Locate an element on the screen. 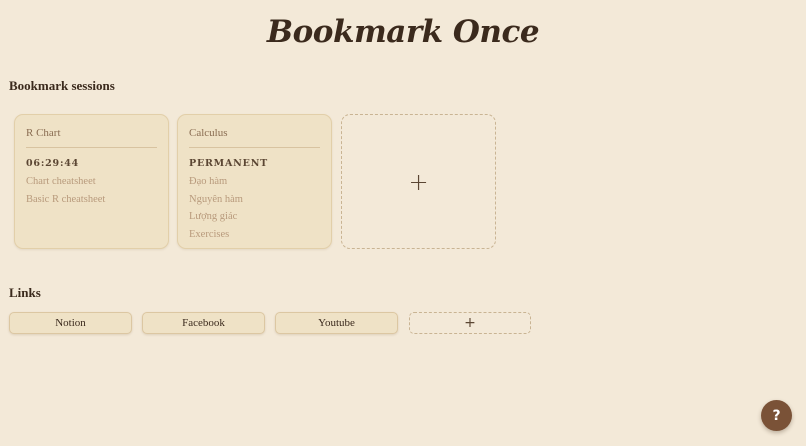 This screenshot has width=806, height=446. help-button: ? is located at coordinates (776, 415).